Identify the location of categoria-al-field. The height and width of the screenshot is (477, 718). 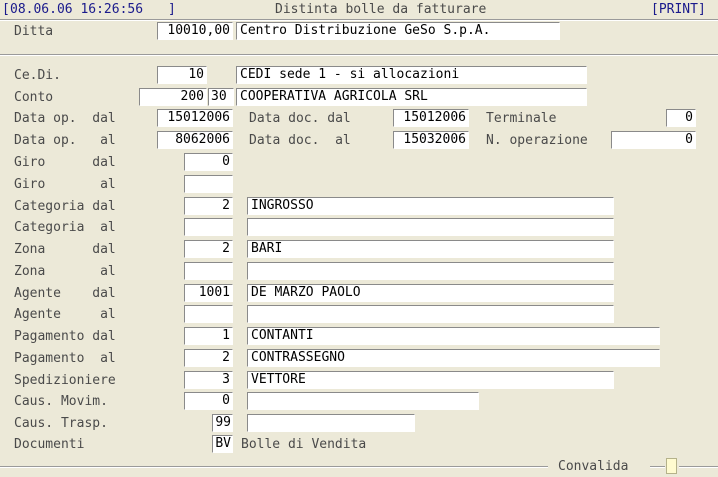
(208, 227).